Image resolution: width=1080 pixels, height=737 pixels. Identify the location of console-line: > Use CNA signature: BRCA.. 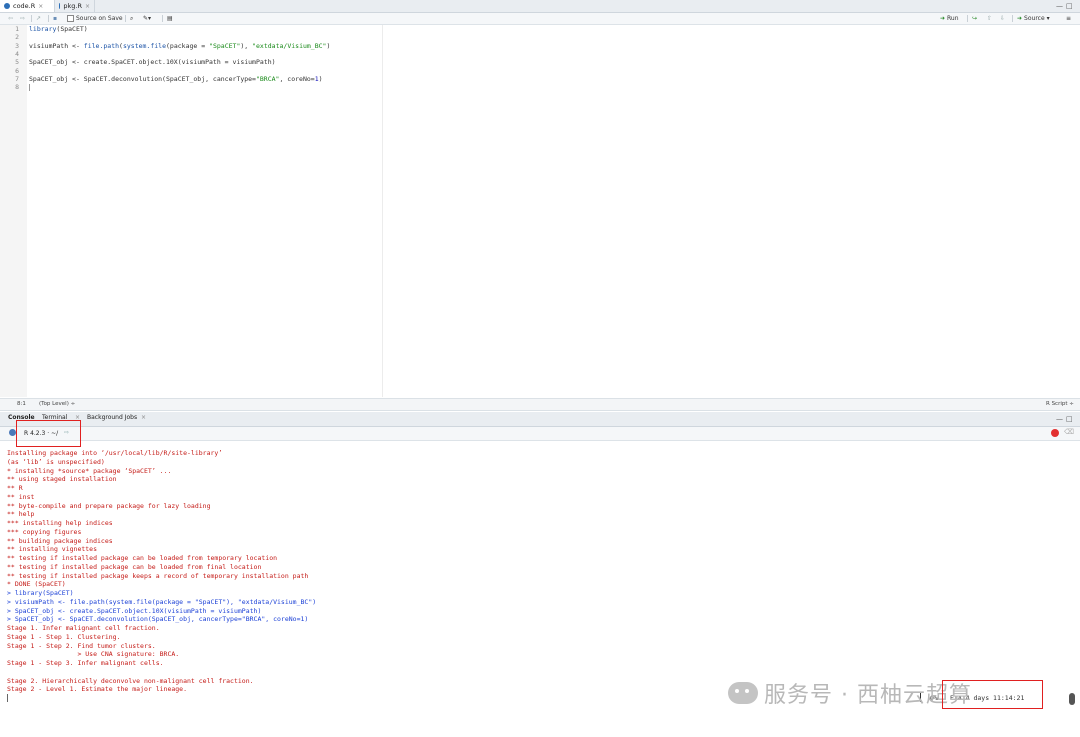
(93, 654).